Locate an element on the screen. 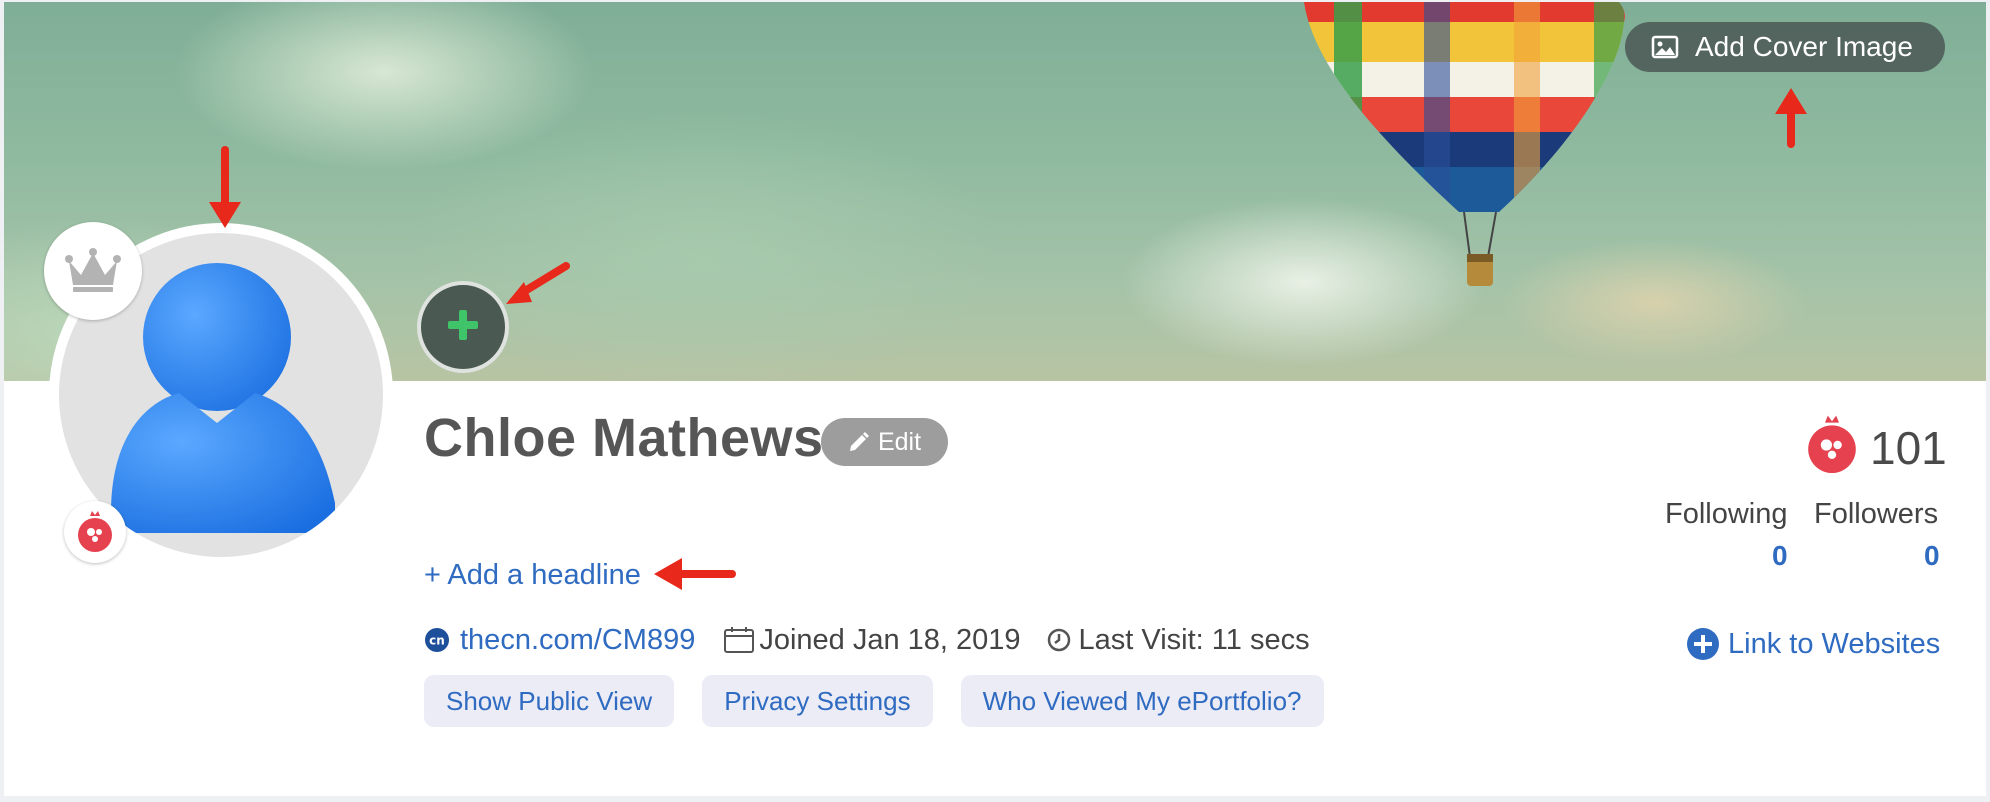 This screenshot has height=802, width=1990. who-viewed-button: Who Viewed My ePortfolio? is located at coordinates (1142, 701).